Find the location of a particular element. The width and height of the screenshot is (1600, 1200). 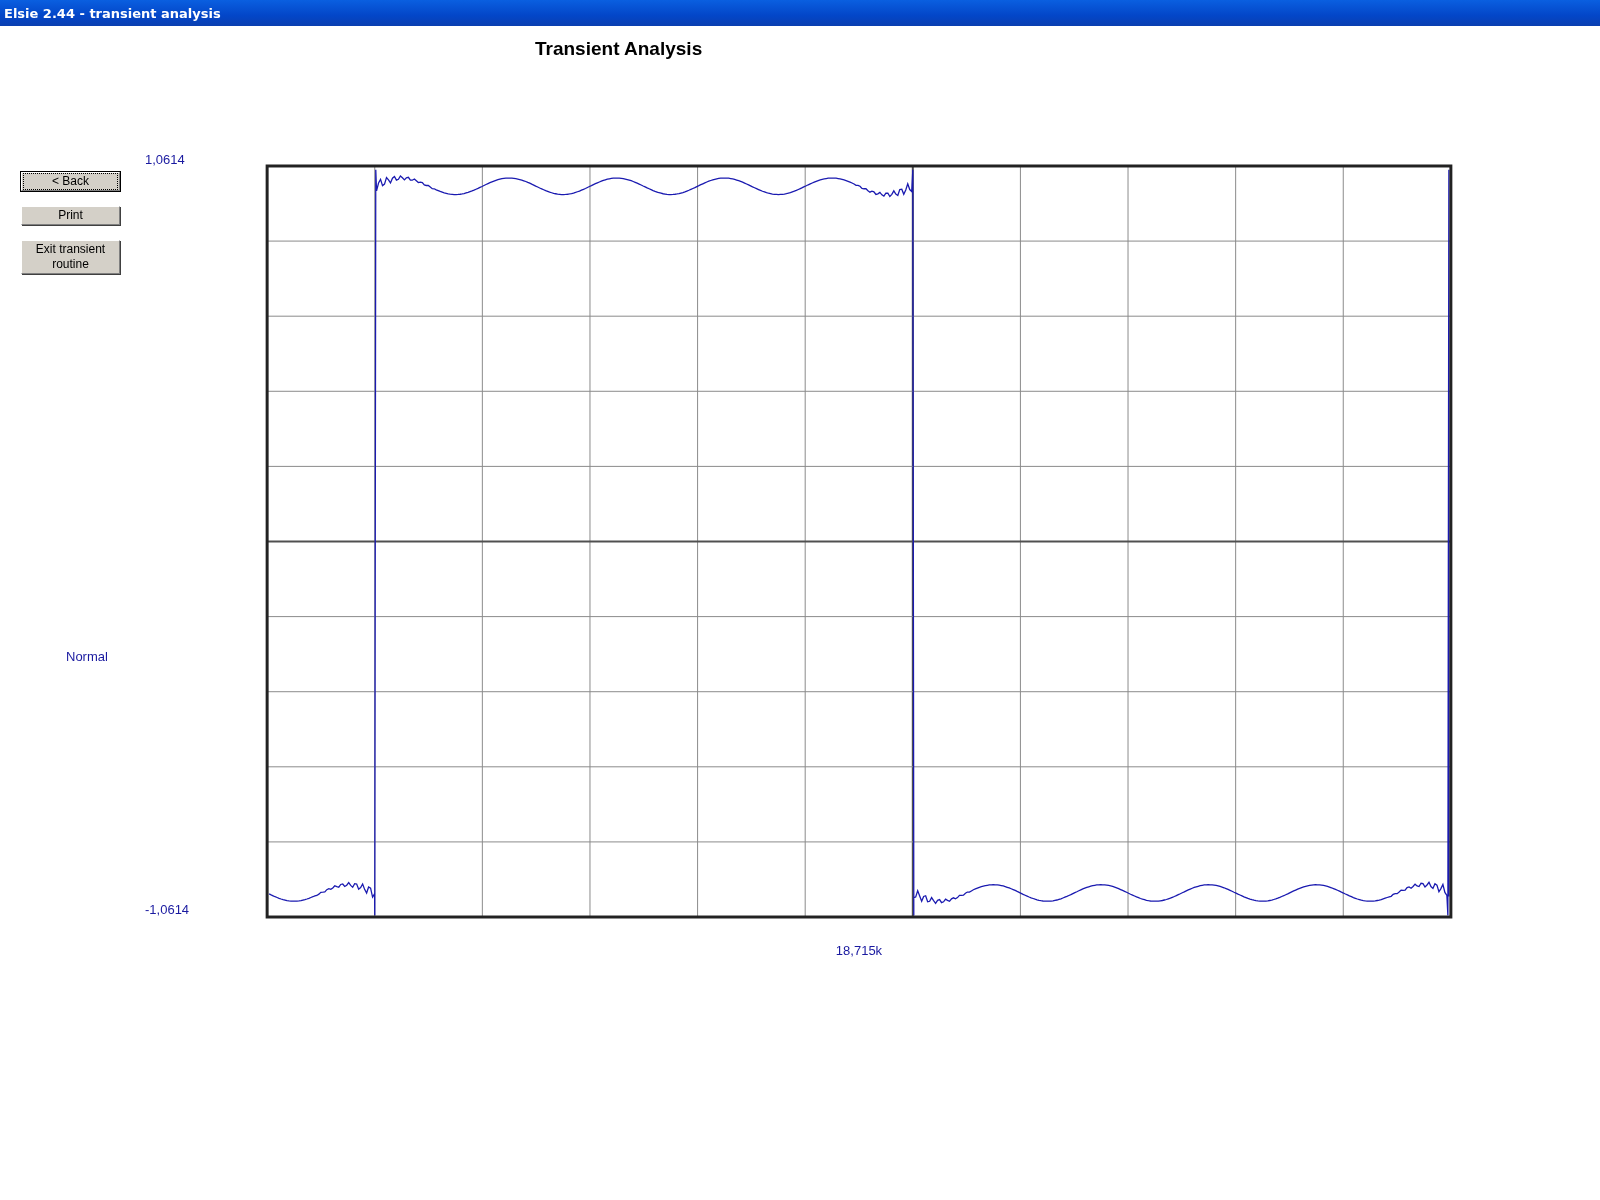

page-heading: Transient Analysis is located at coordinates (619, 48).